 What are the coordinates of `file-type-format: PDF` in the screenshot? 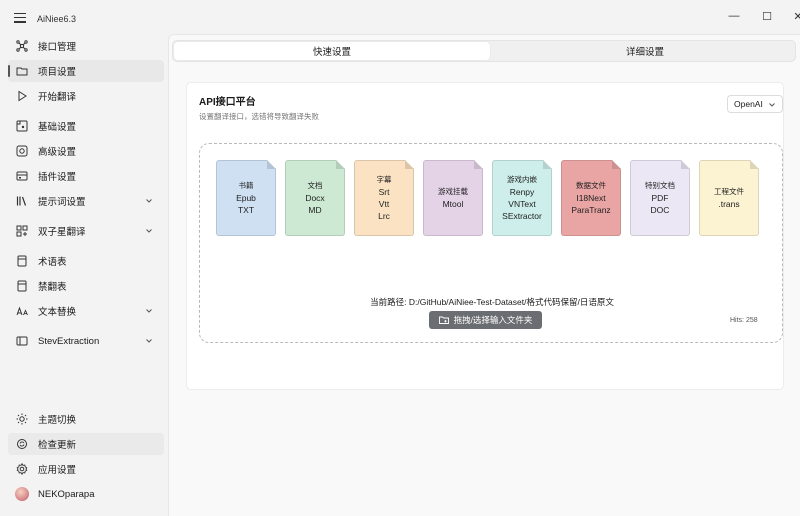 It's located at (660, 198).